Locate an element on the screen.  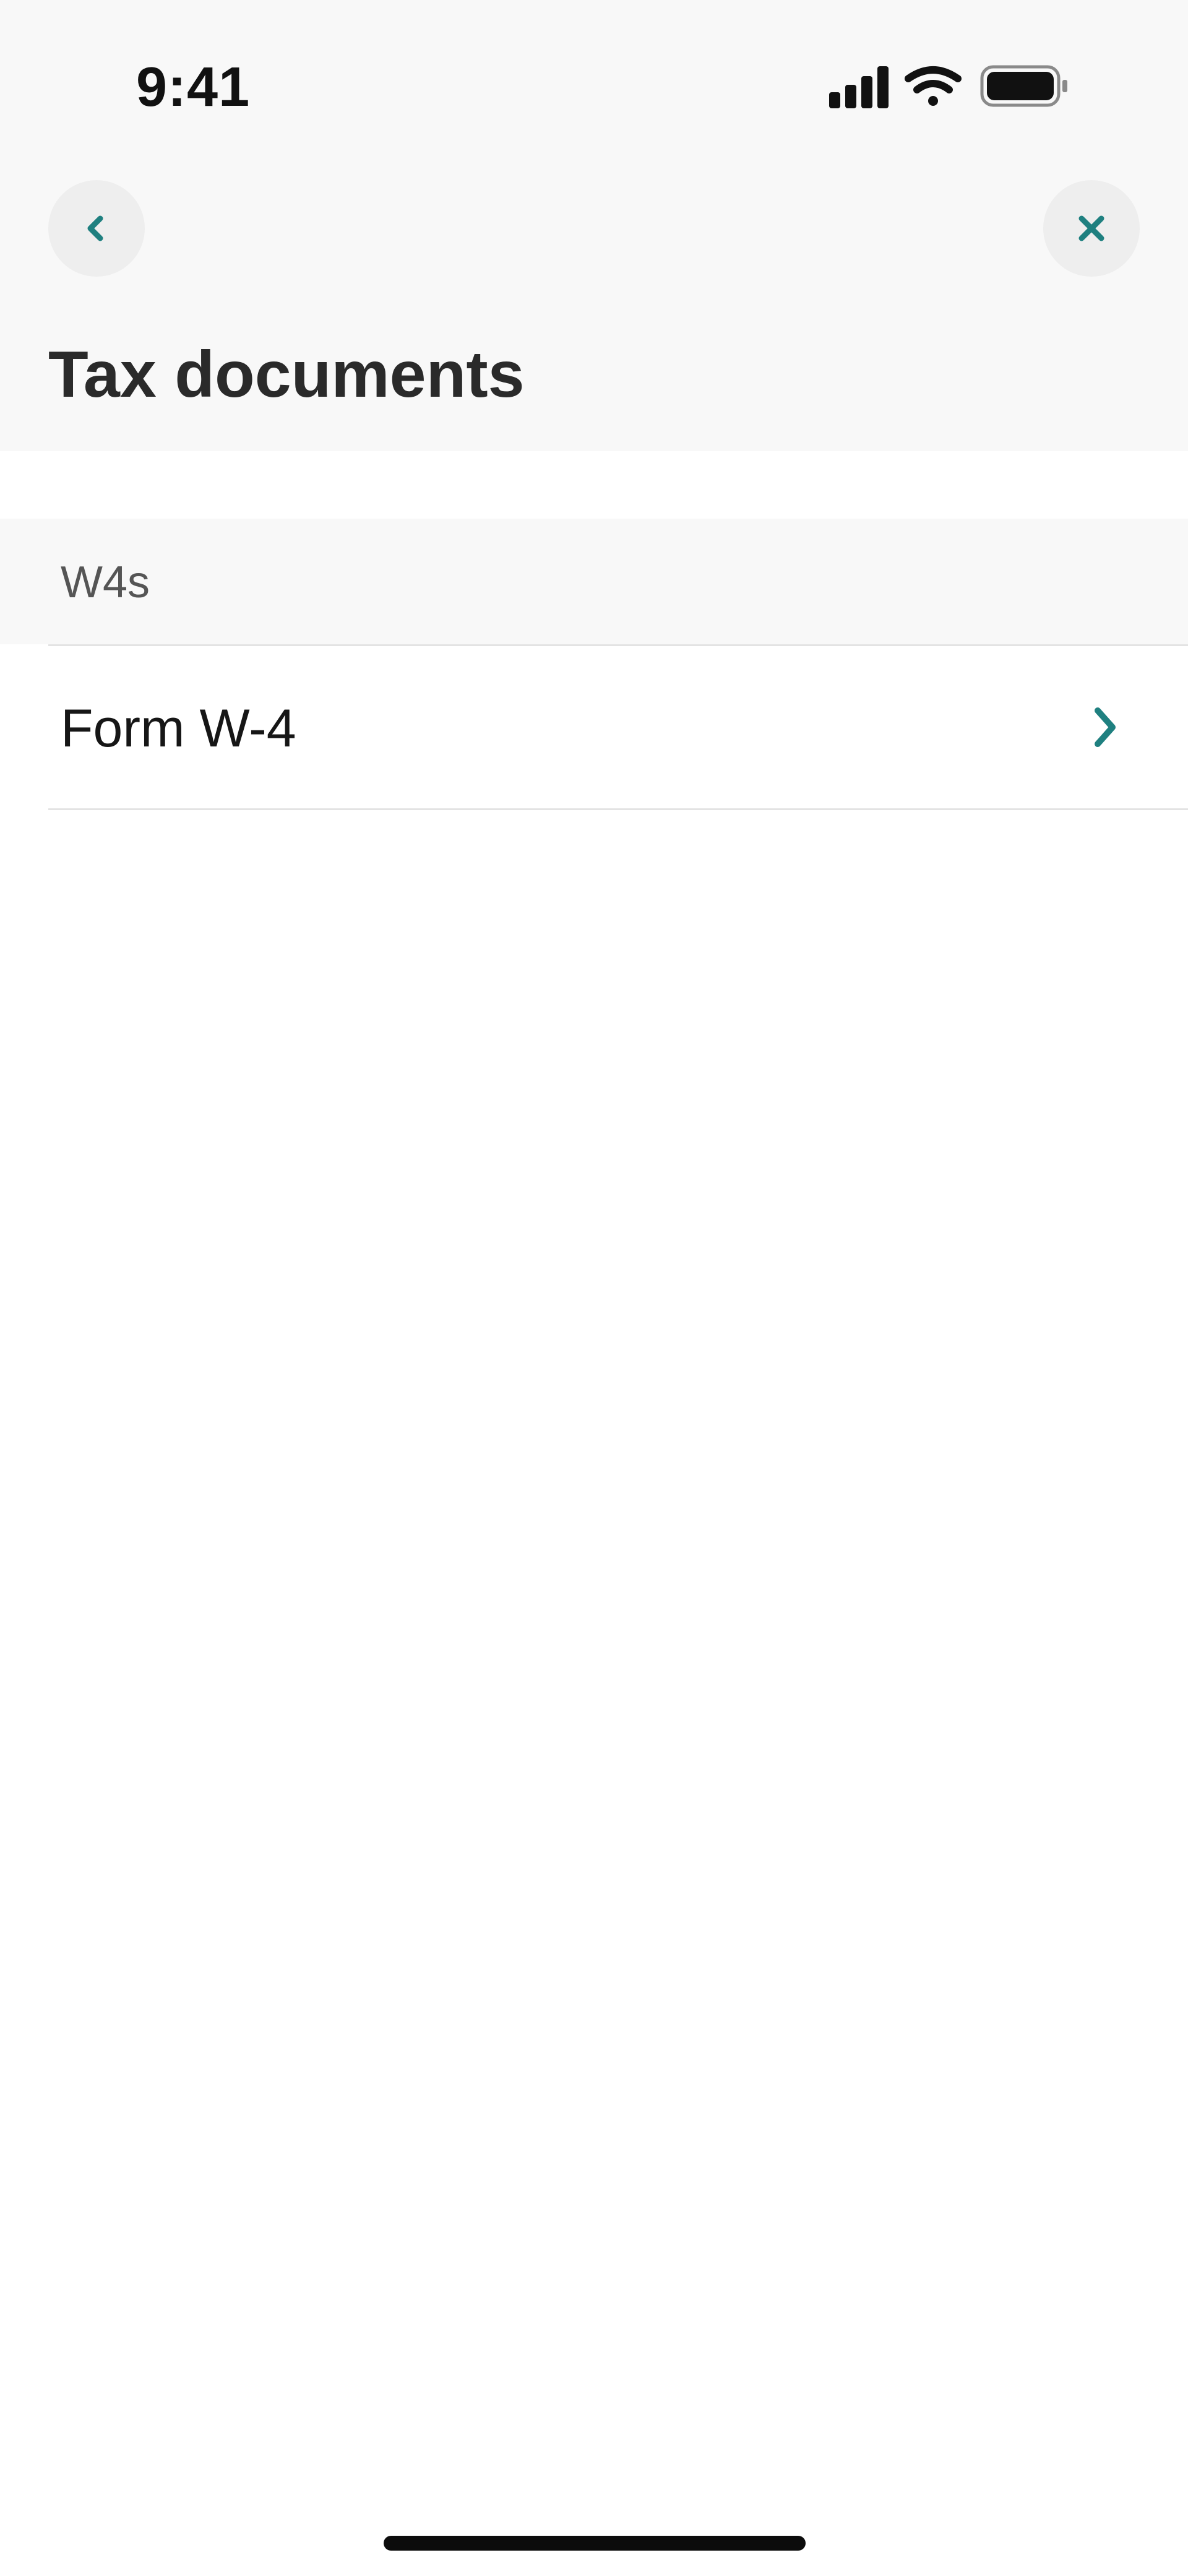
status-icons is located at coordinates (959, 86).